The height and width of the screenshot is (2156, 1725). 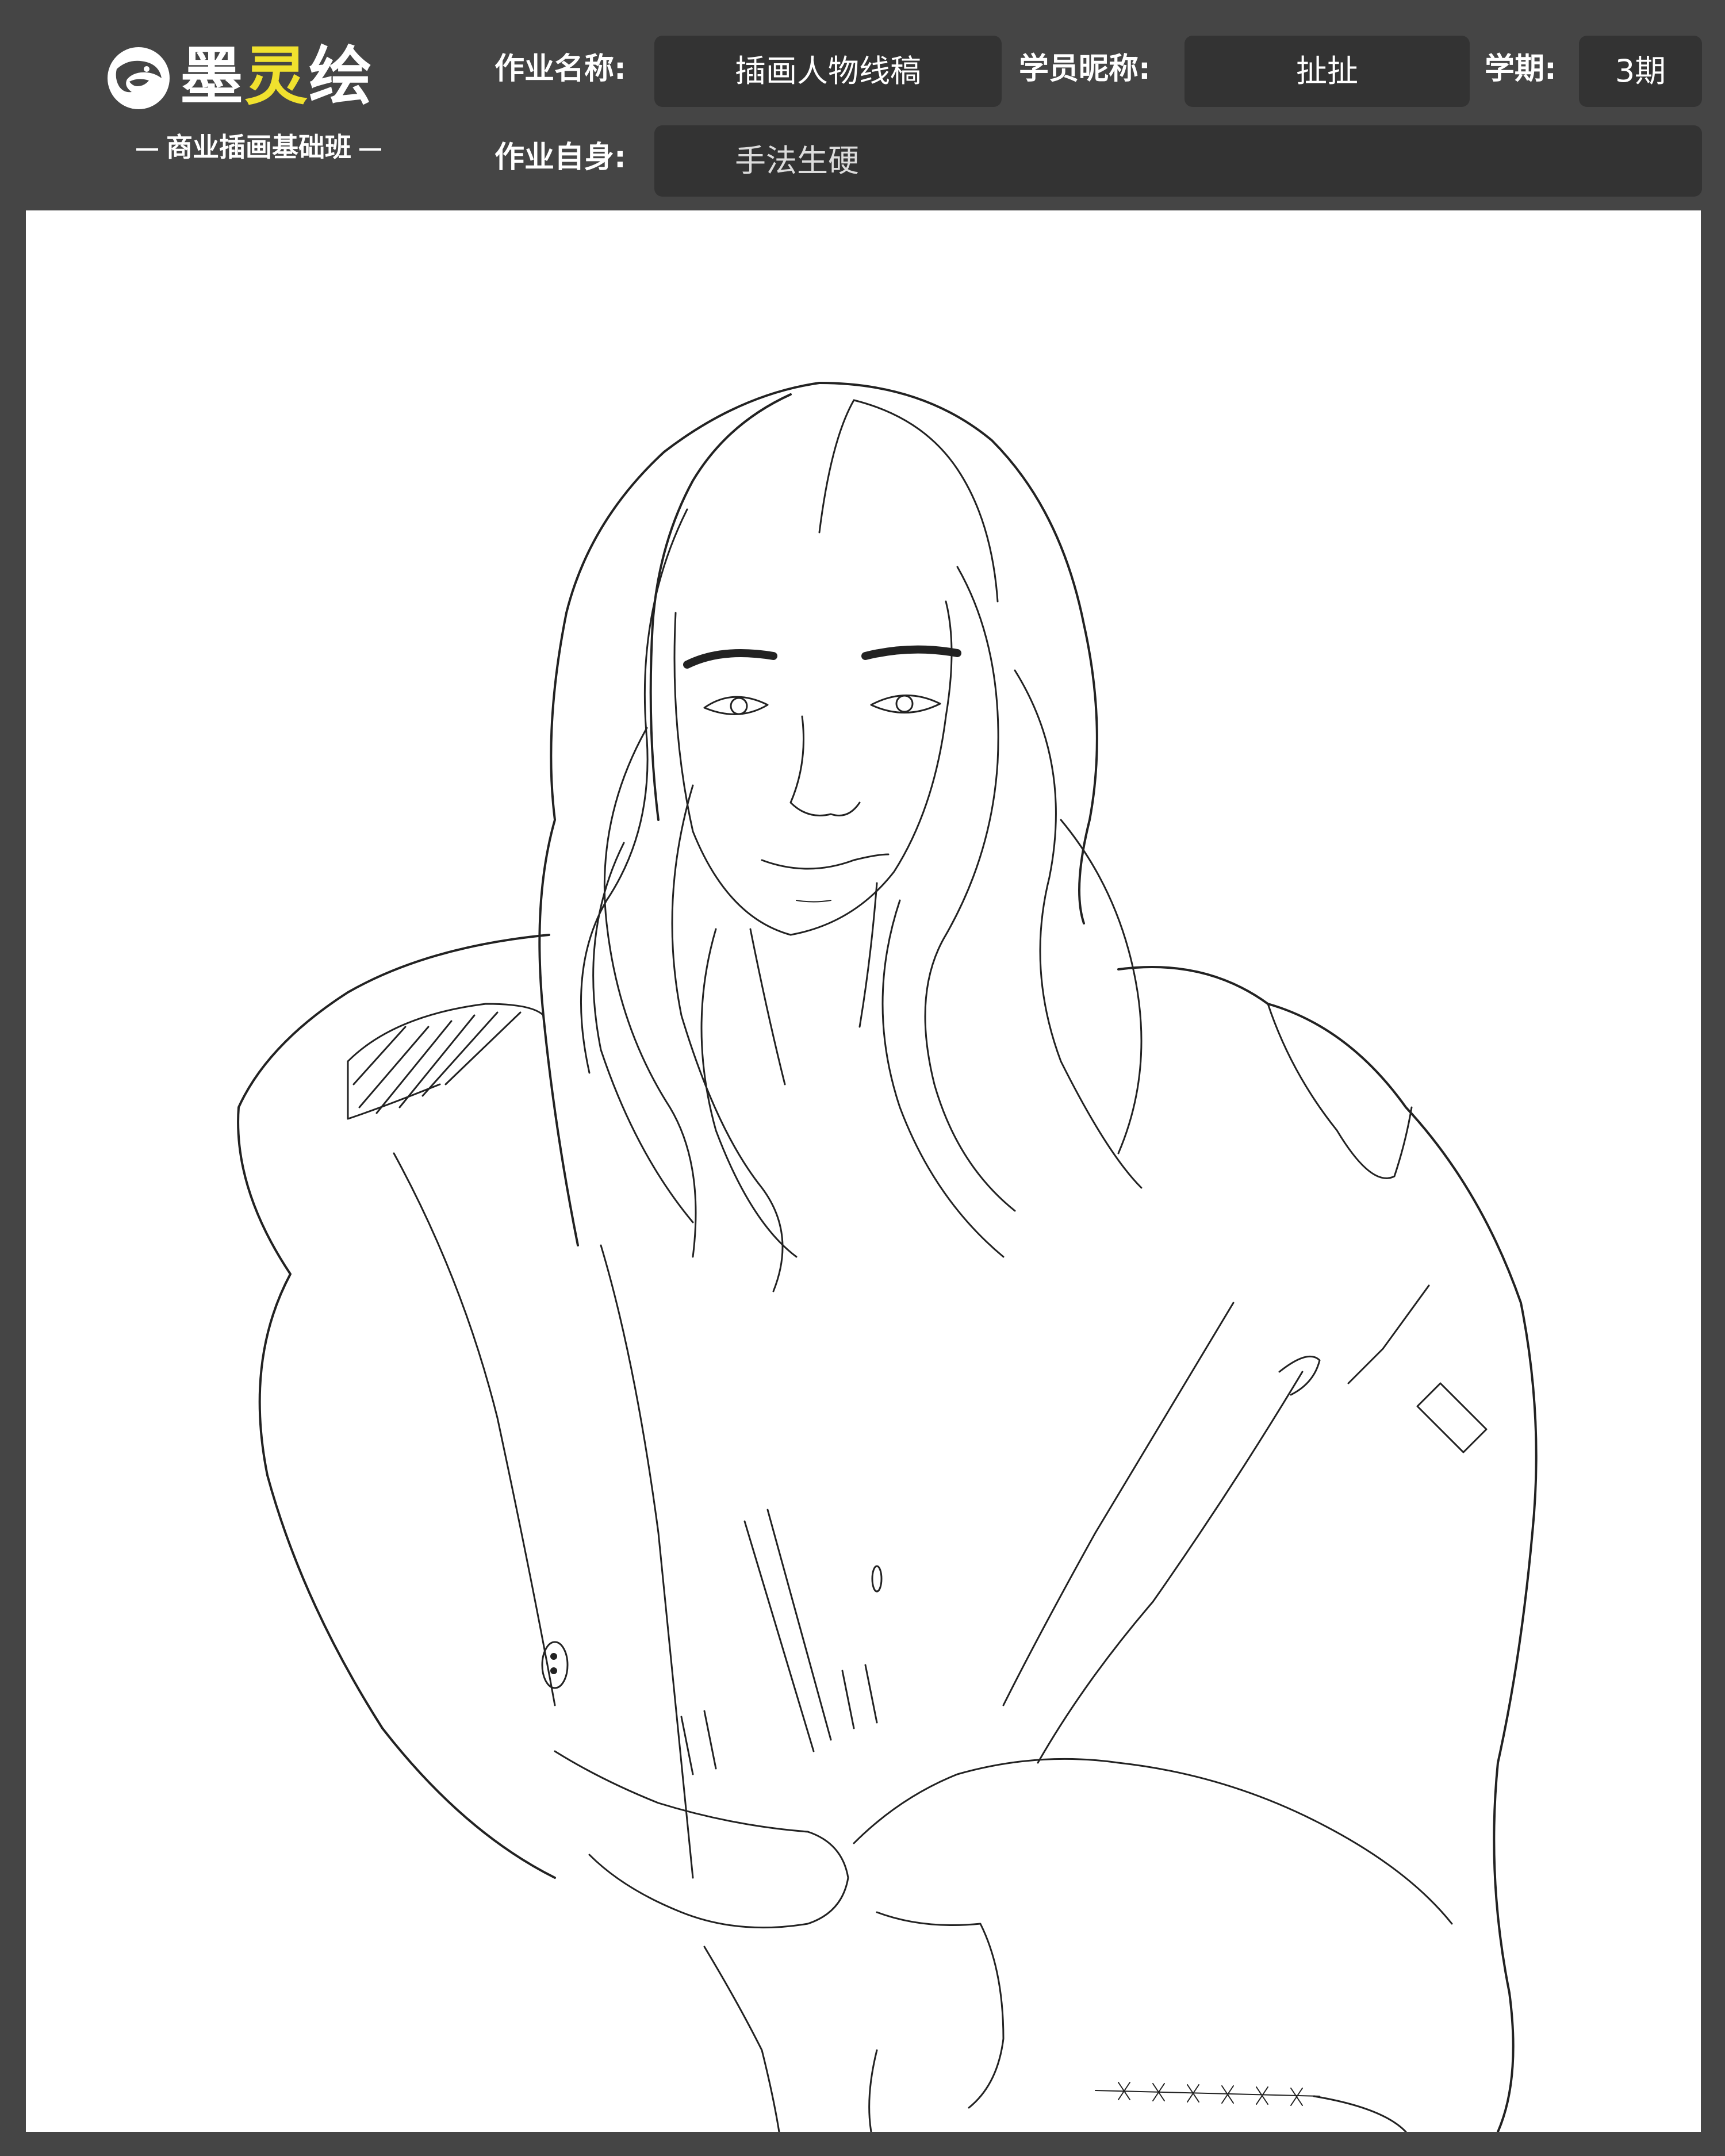 I want to click on logo-char-2: 灵, so click(x=276, y=76).